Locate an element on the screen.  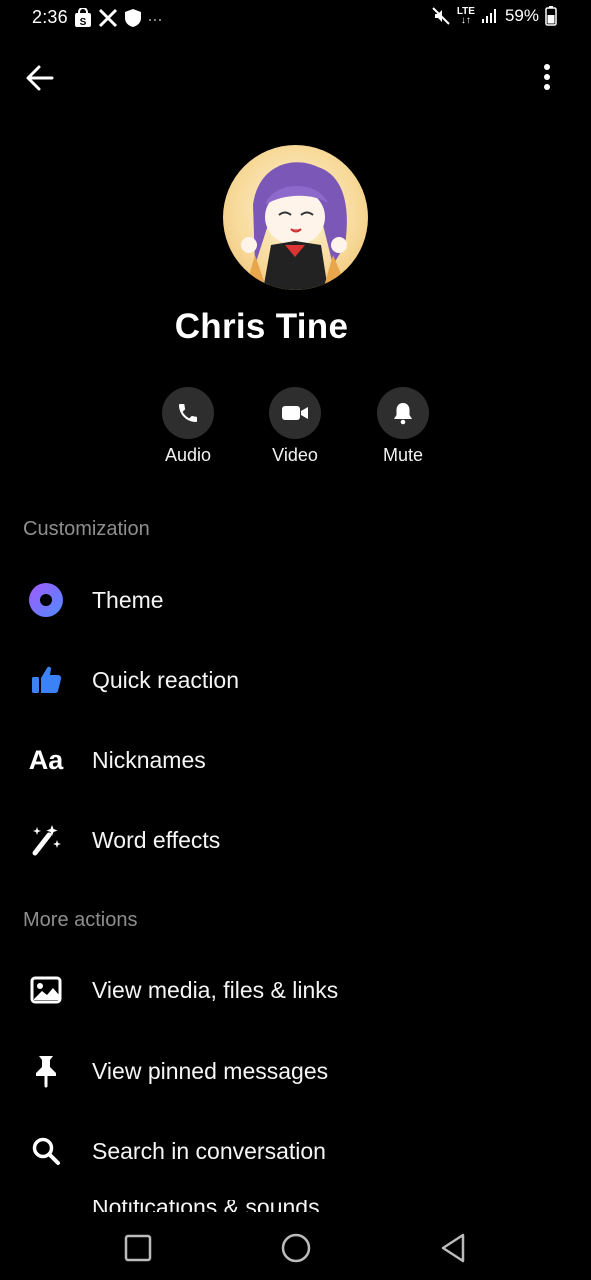
view-media-menu-item: View media, files & links is located at coordinates (295, 990).